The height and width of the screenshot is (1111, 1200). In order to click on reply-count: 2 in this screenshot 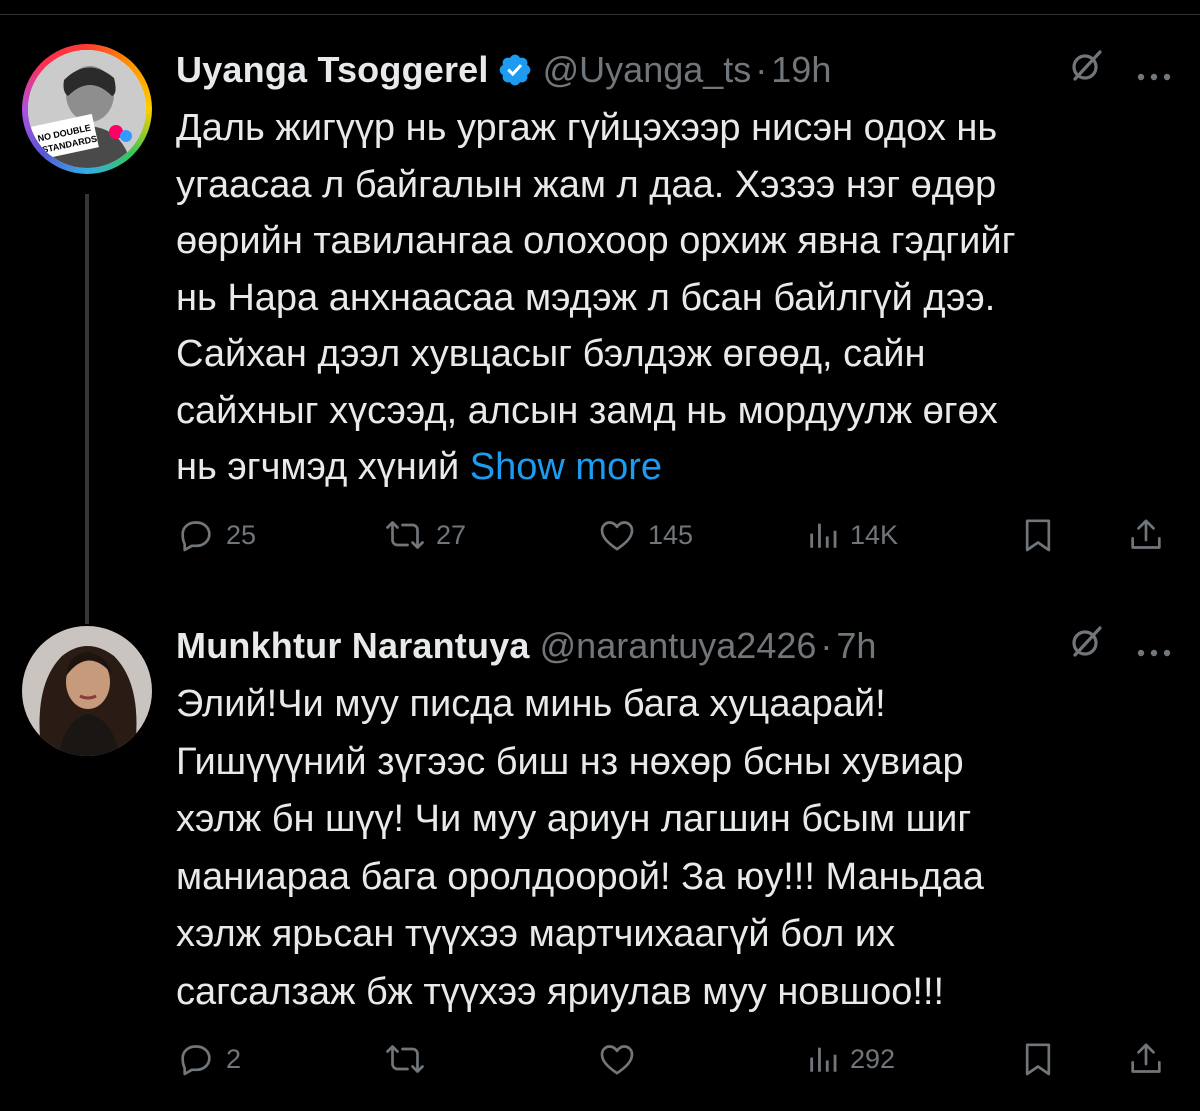, I will do `click(234, 1058)`.